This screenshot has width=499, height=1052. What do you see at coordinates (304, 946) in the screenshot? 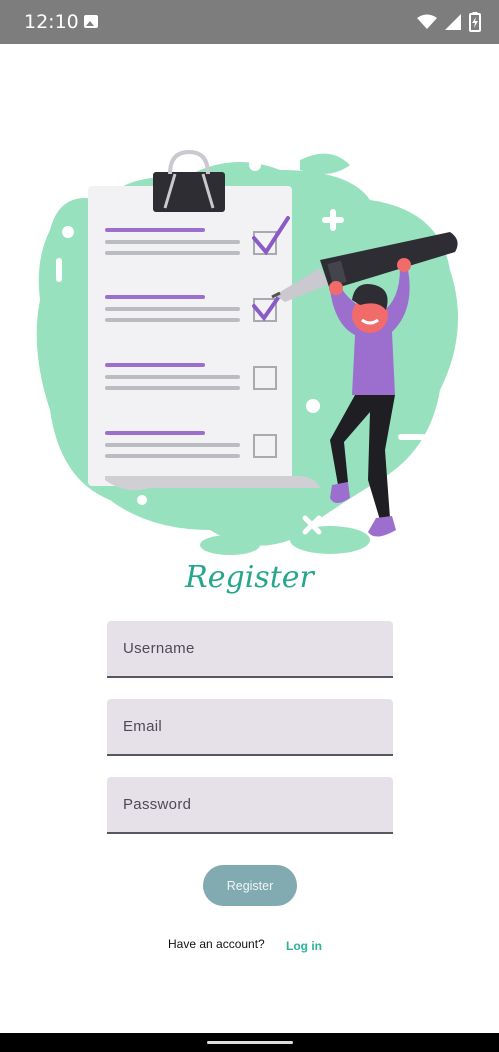
I see `login-link: Log in` at bounding box center [304, 946].